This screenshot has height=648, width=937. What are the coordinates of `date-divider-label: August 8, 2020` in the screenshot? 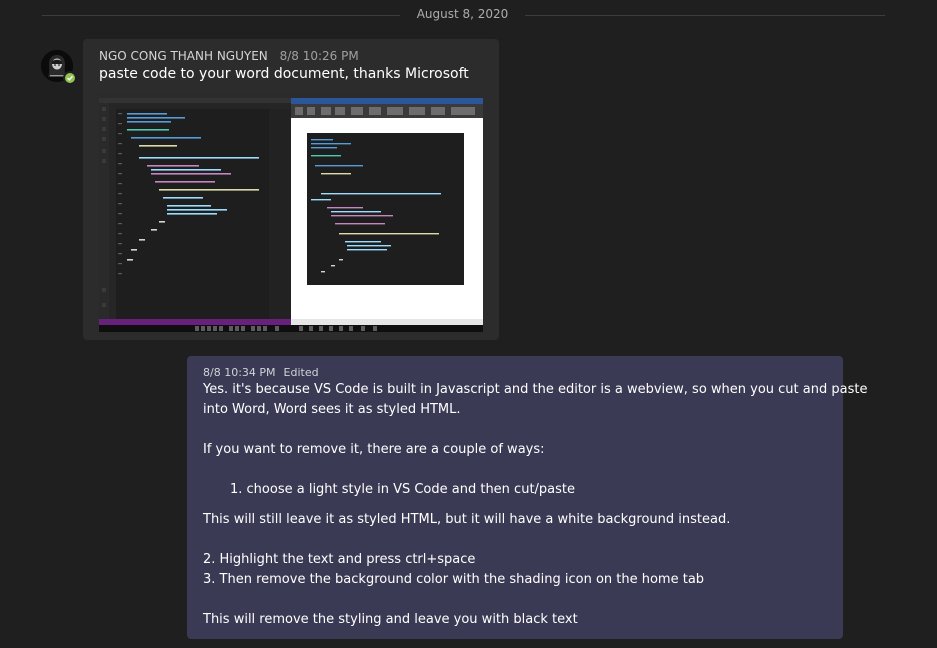 It's located at (462, 14).